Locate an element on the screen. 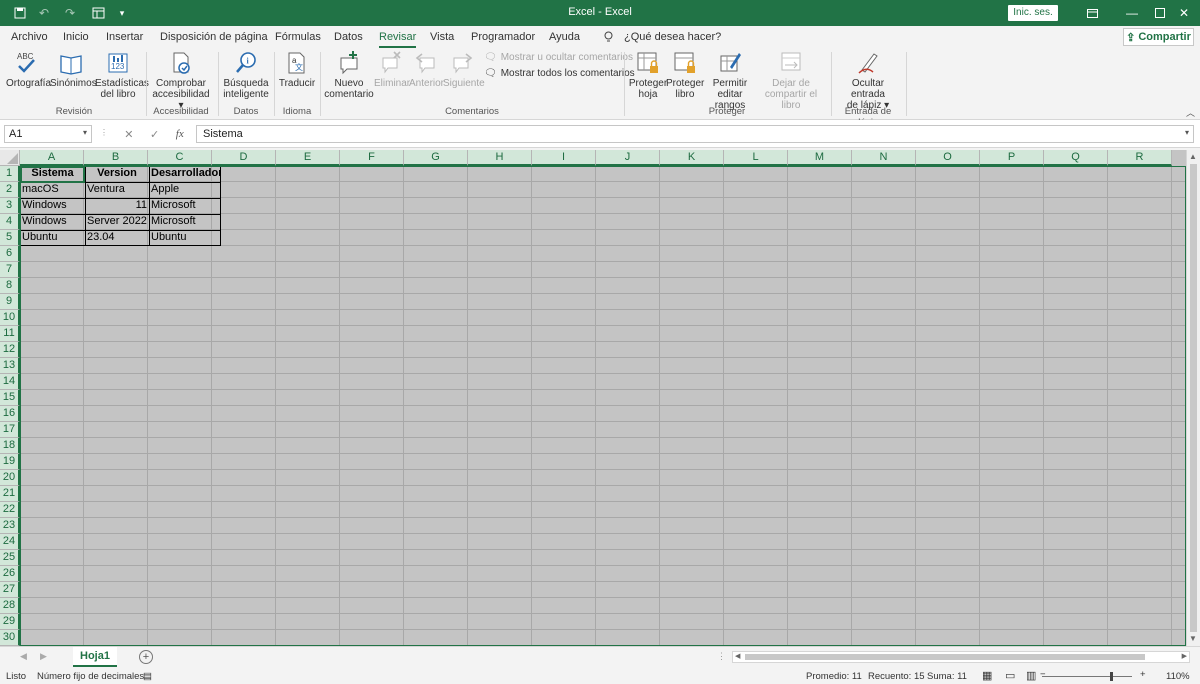  column-header-a: A is located at coordinates (52, 158).